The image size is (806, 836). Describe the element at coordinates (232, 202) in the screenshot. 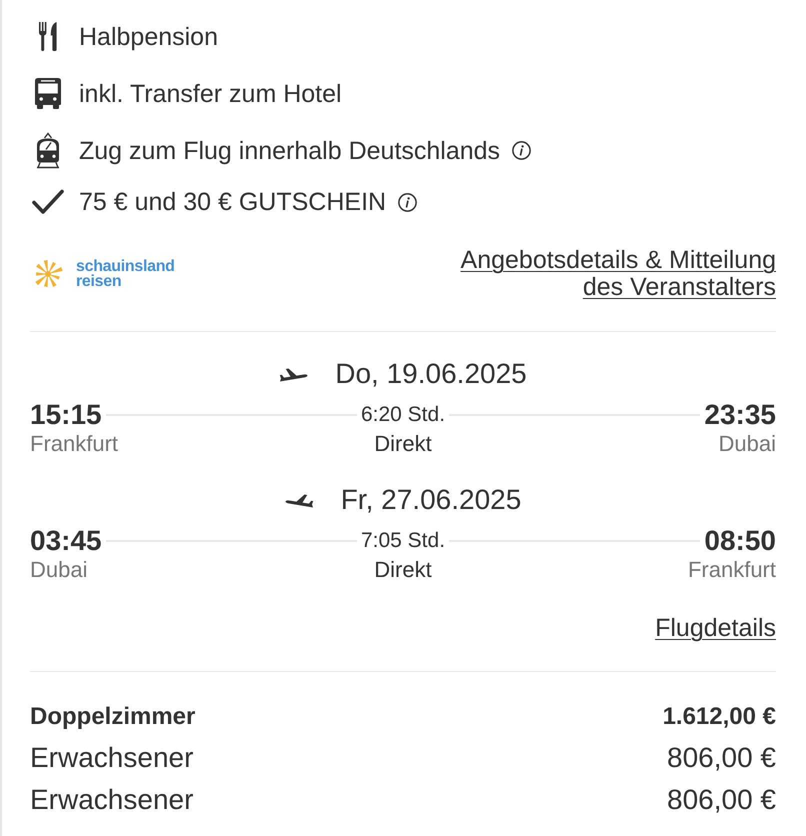

I see `amenity-label: 75 € und 30 € GUTSCHEIN` at that location.